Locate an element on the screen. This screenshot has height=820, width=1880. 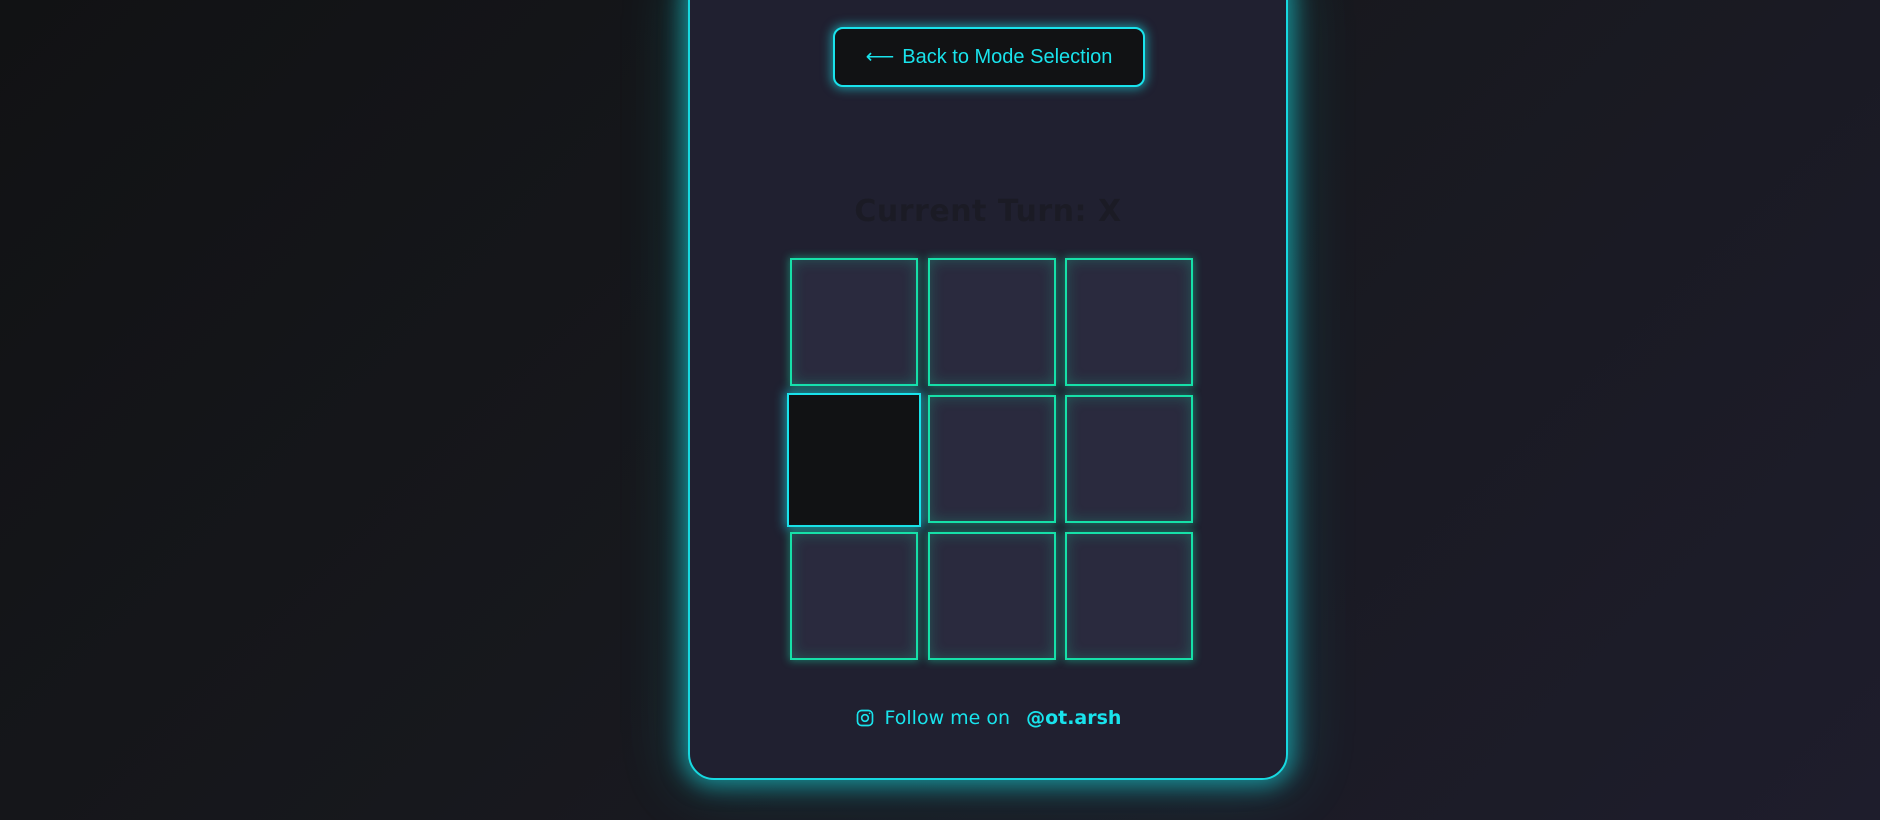
left-arrow-icon: ⟵ is located at coordinates (880, 57).